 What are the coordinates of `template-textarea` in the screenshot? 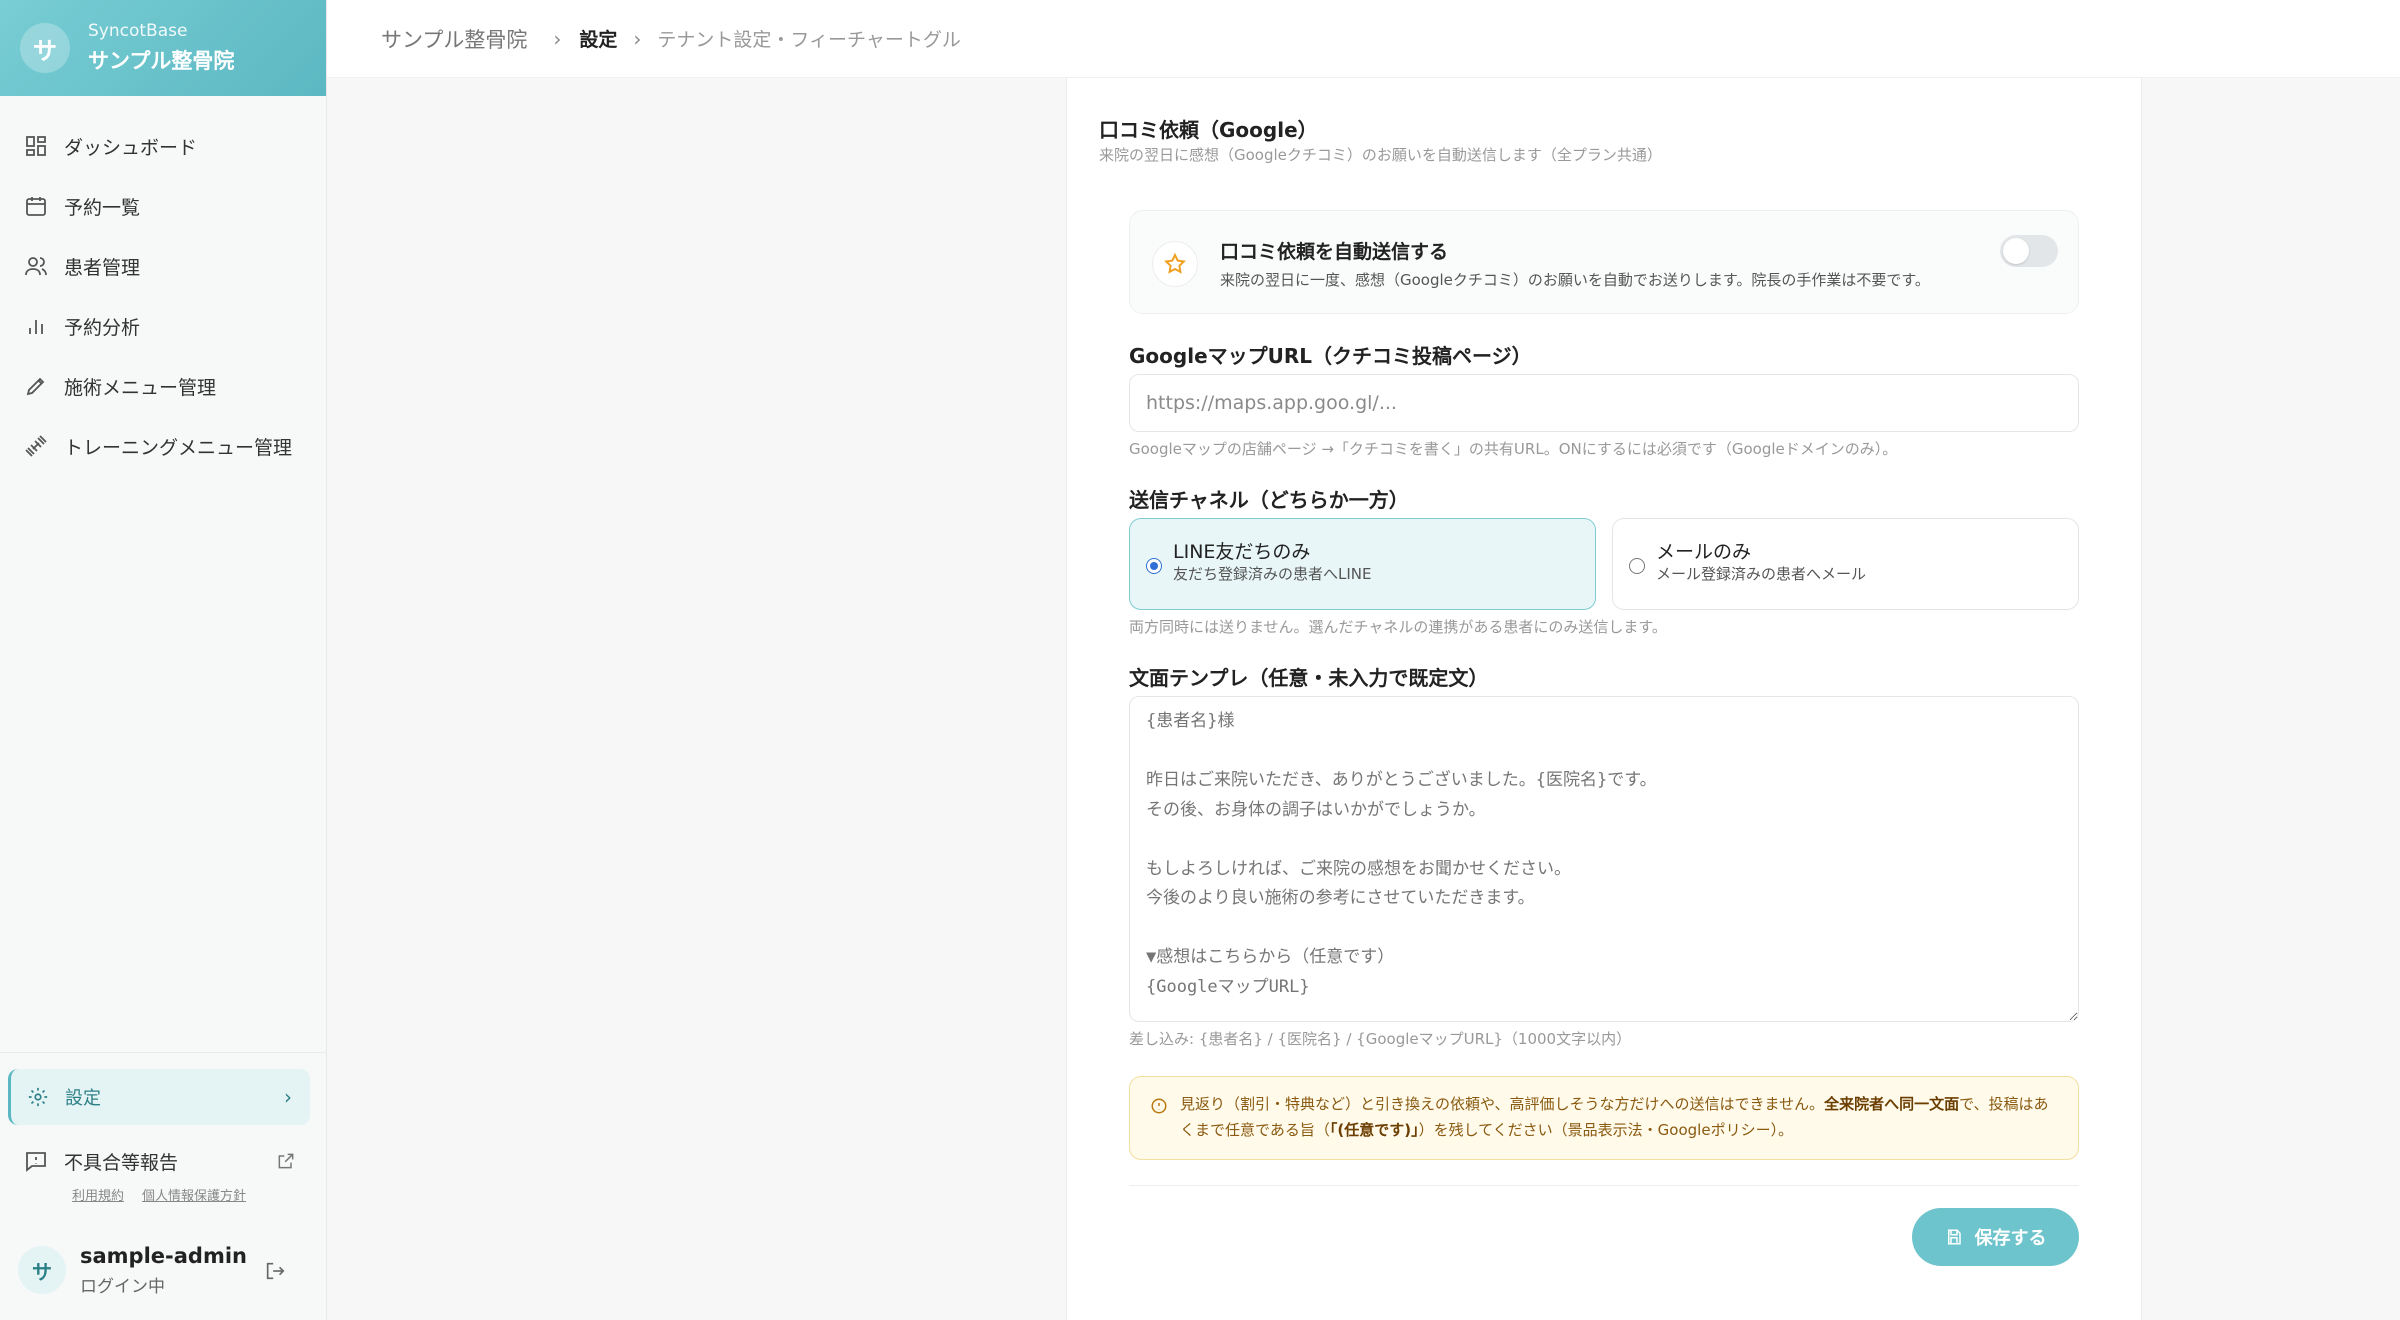 It's located at (1604, 859).